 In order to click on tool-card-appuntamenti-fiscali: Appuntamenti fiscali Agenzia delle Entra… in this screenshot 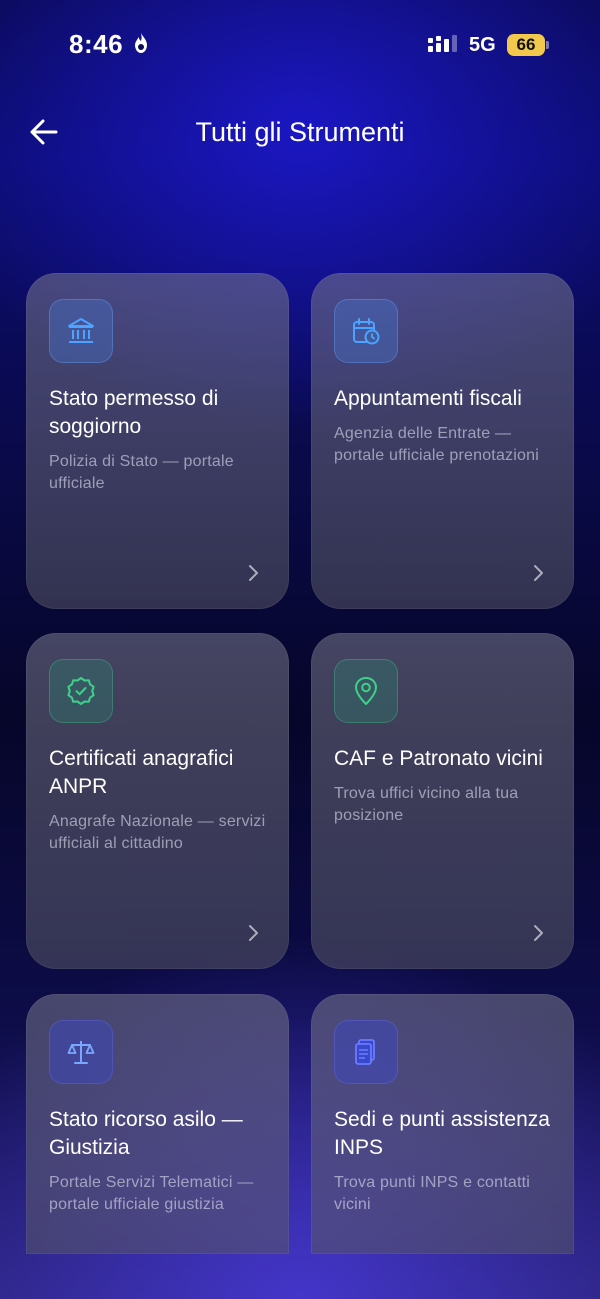, I will do `click(442, 441)`.